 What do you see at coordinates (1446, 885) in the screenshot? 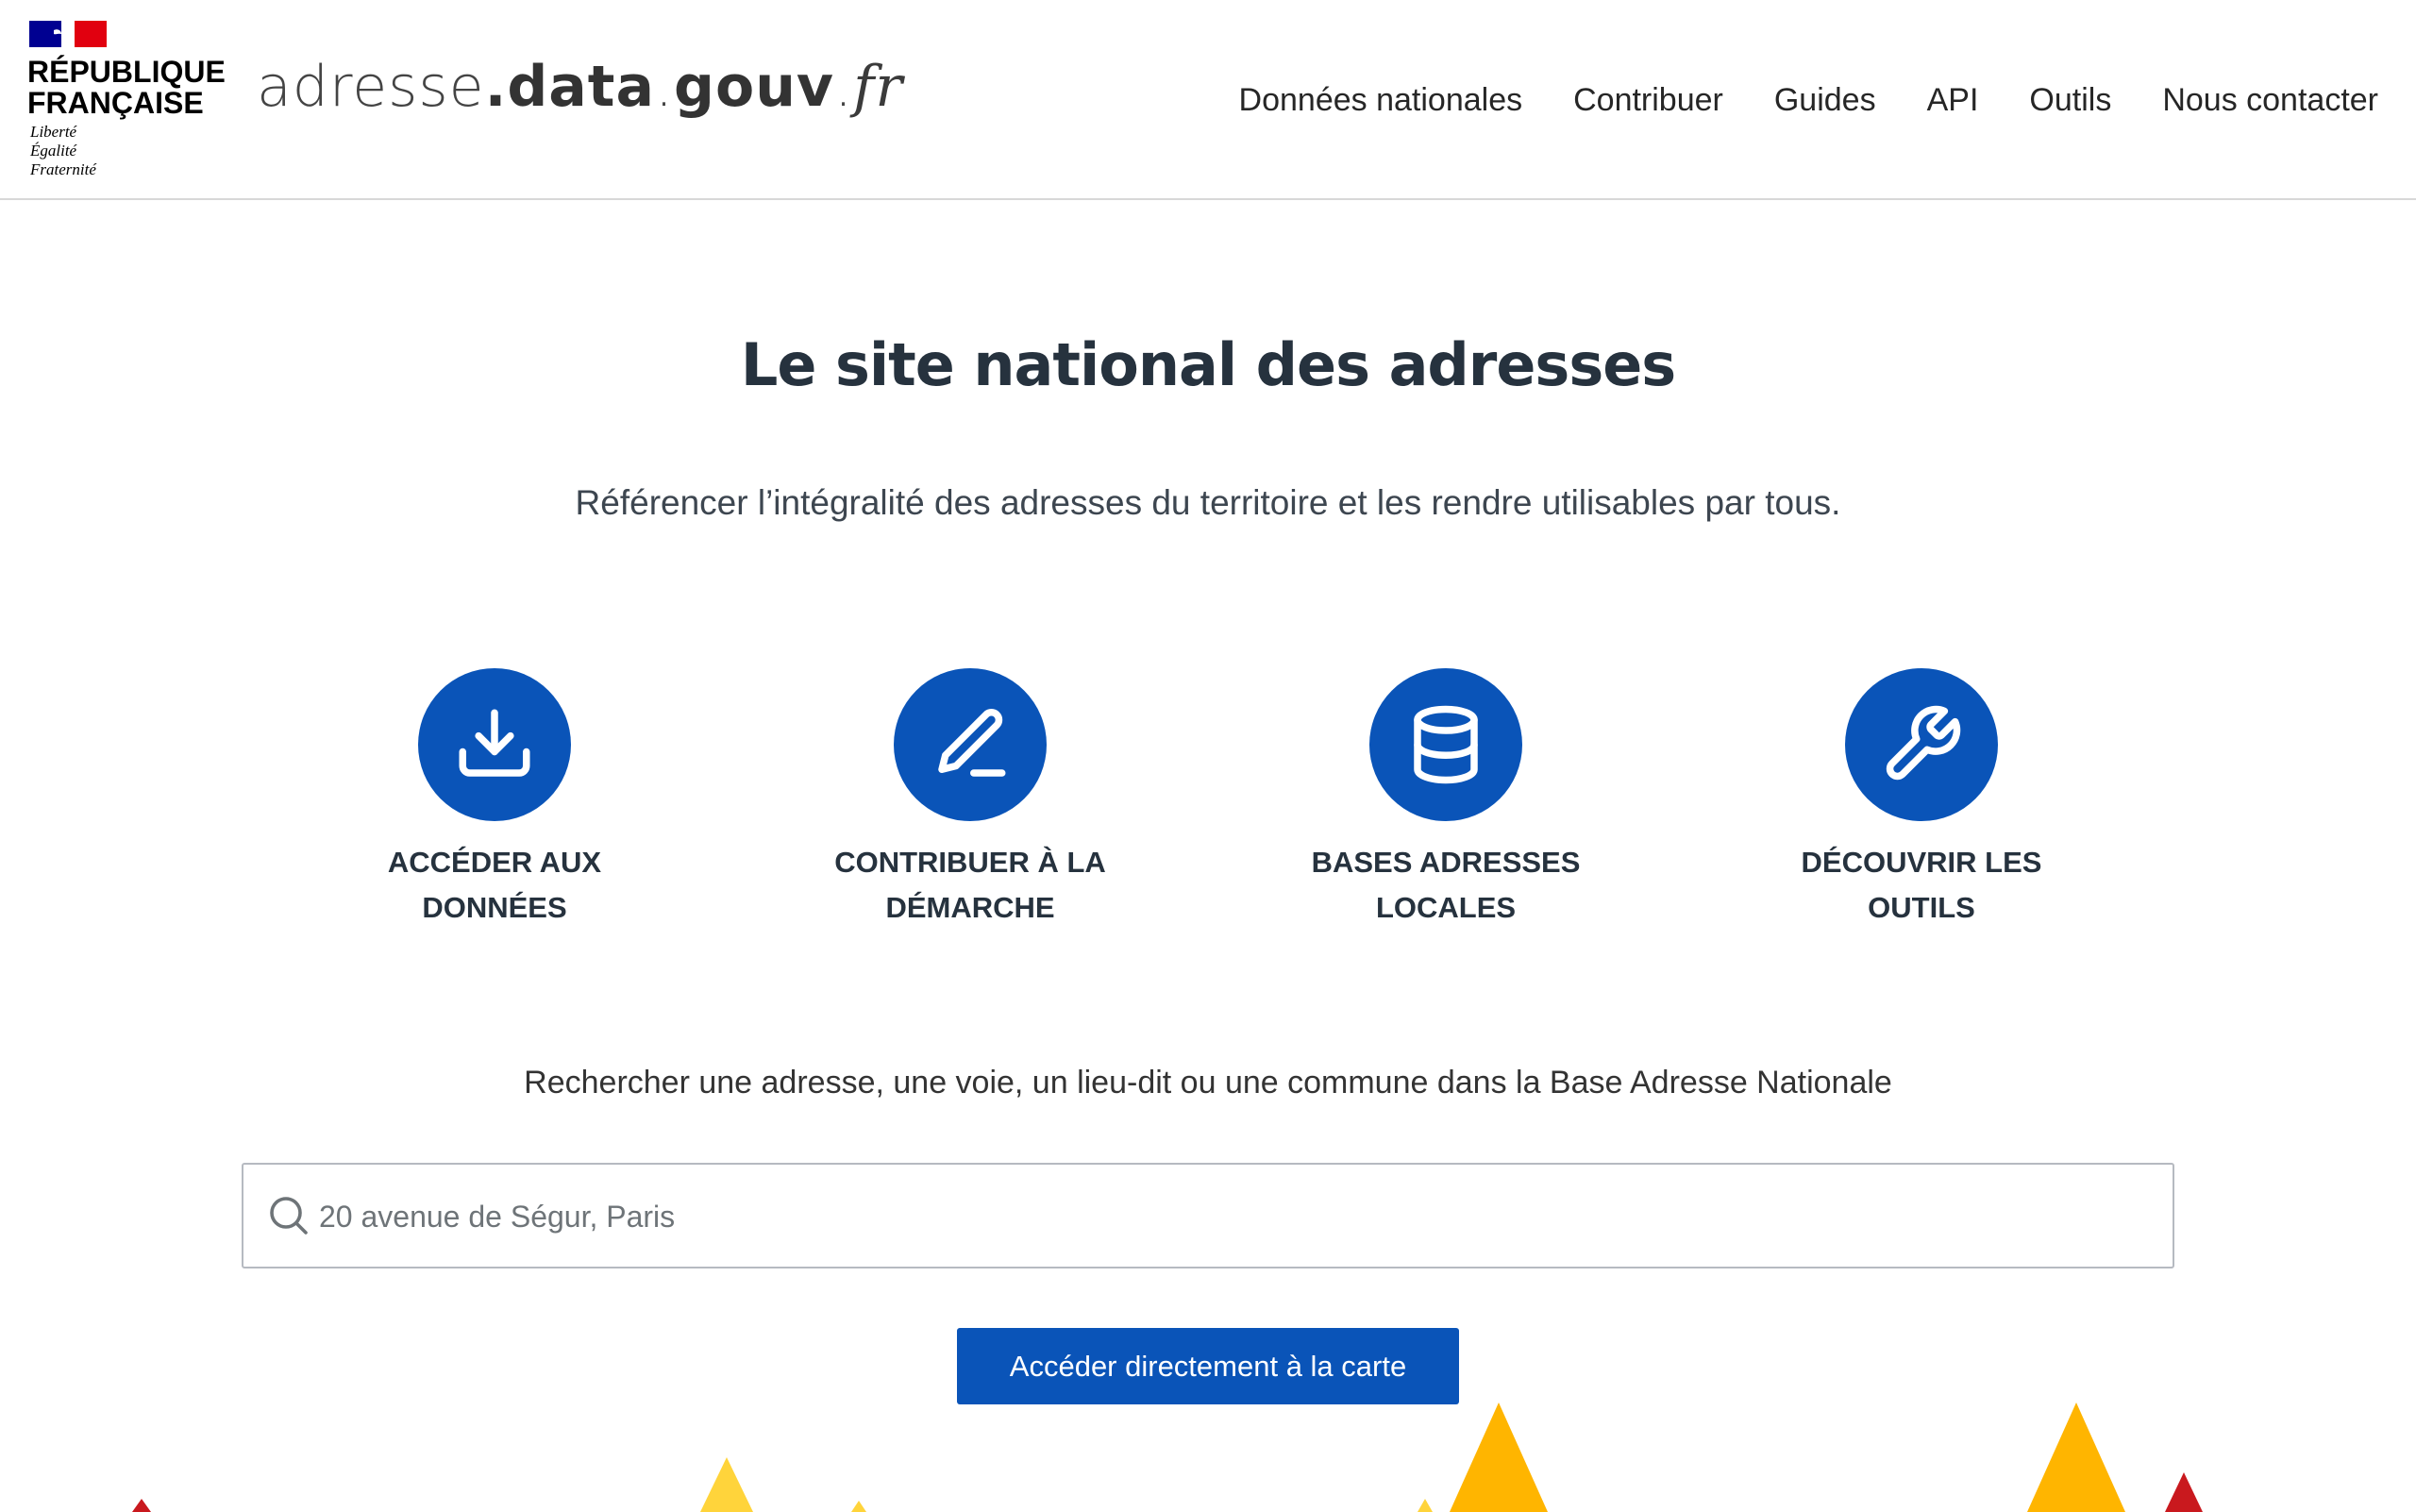
I see `card-label: BASES ADRESSES LOCALES` at bounding box center [1446, 885].